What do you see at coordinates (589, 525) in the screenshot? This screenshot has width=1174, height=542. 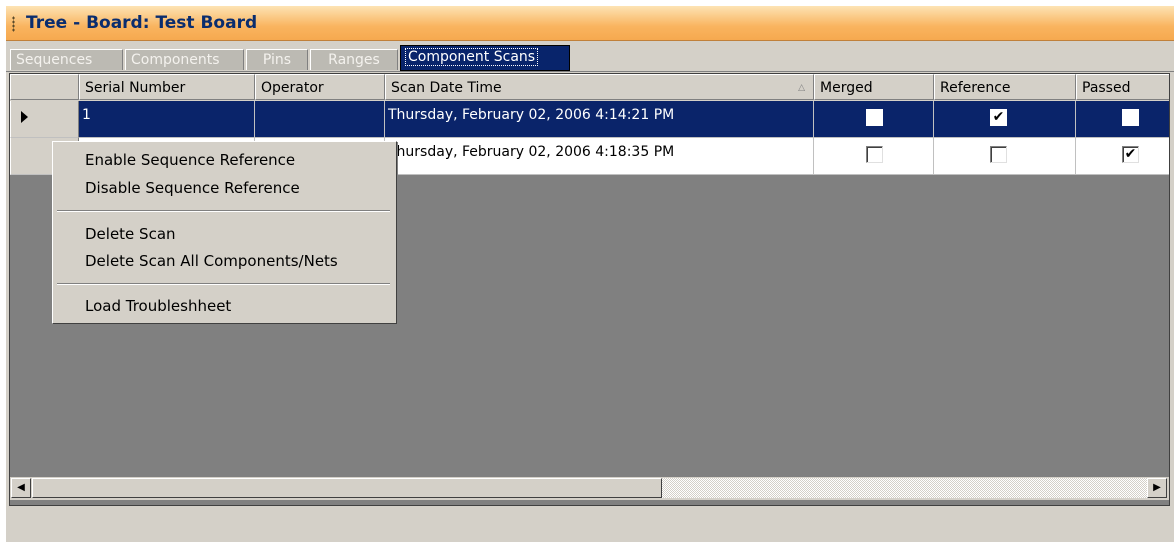 I see `status-bar` at bounding box center [589, 525].